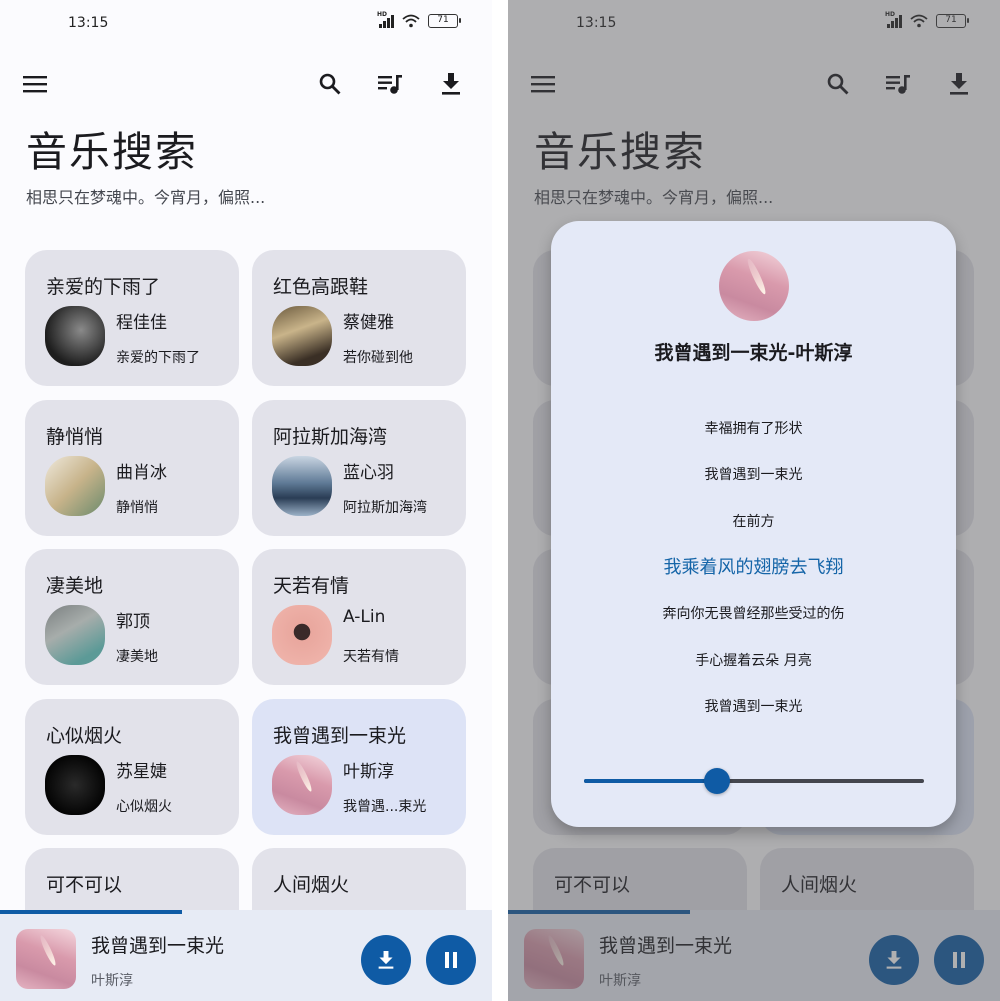 This screenshot has width=1000, height=1001. I want to click on song-artist: 郭顶, so click(133, 622).